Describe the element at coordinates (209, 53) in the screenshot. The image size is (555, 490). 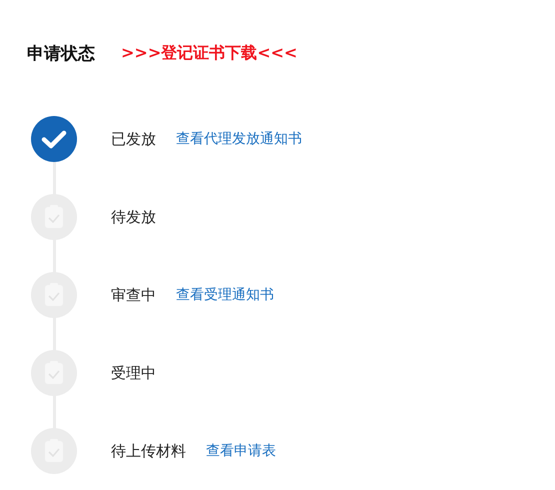
I see `certificate-download-link: >>>登记证书下载<<<` at that location.